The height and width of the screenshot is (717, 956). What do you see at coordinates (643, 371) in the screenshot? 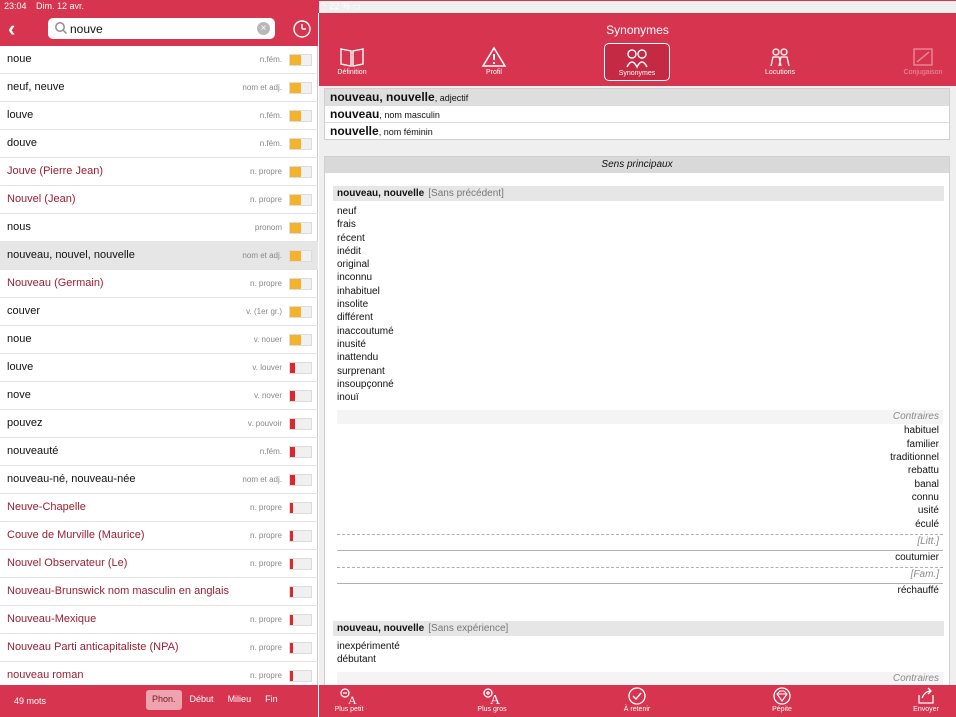
I see `synonym-word: surprenant` at bounding box center [643, 371].